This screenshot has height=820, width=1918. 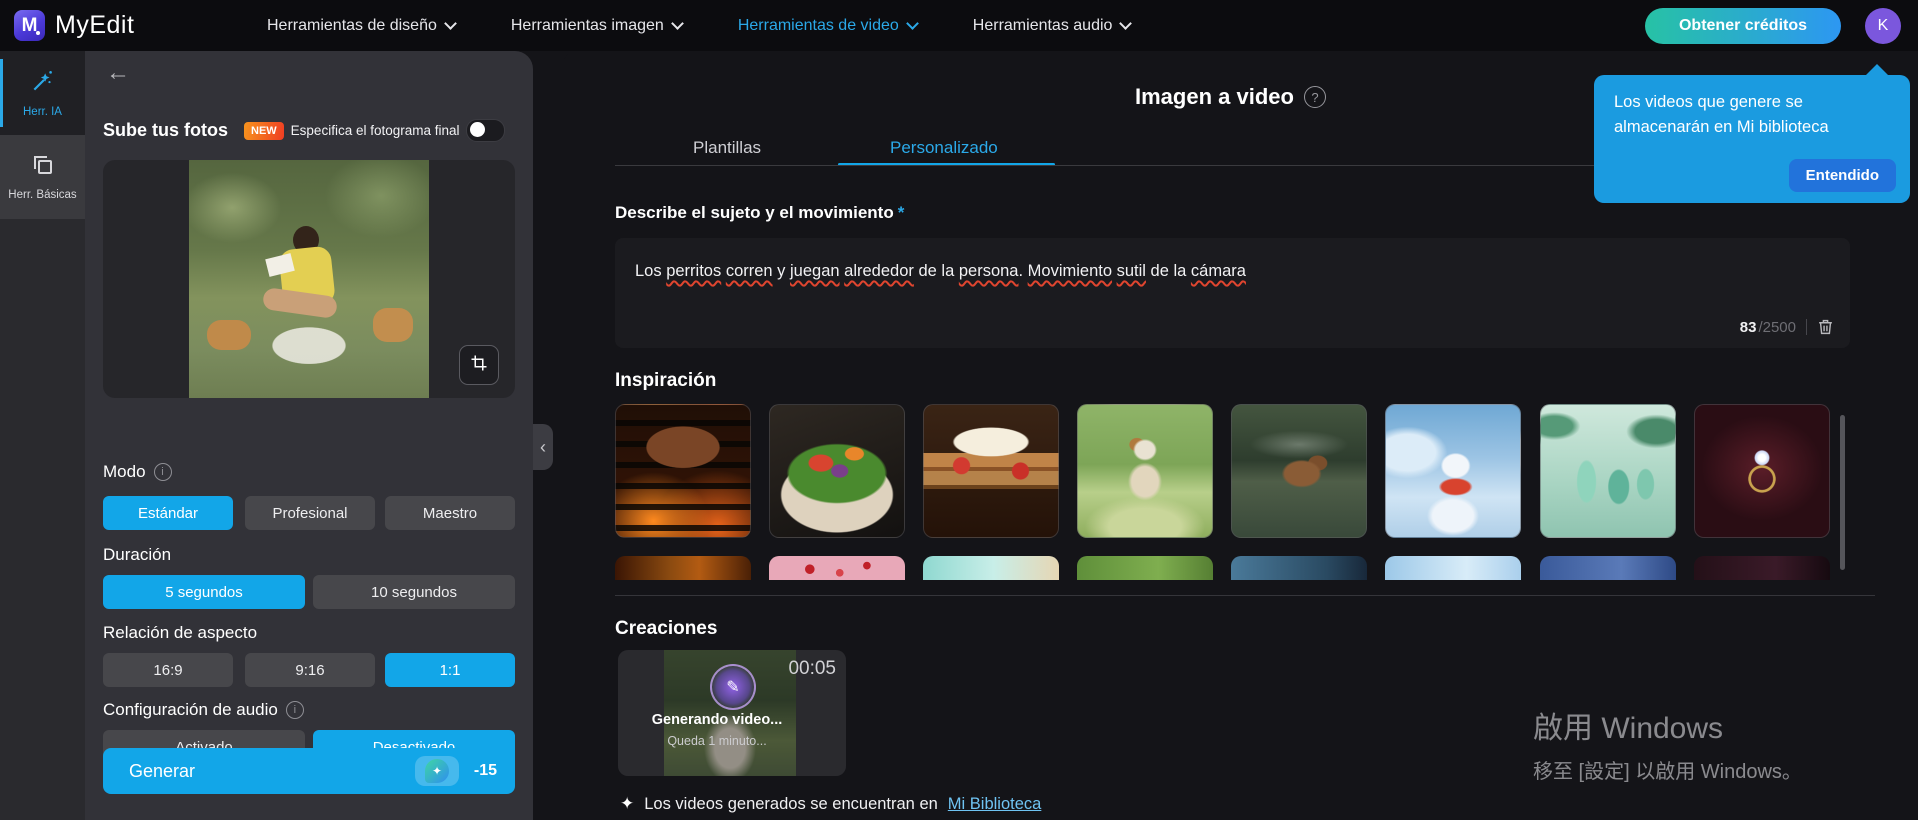 I want to click on watermark-line1: 啟用 Windows, so click(x=1628, y=728).